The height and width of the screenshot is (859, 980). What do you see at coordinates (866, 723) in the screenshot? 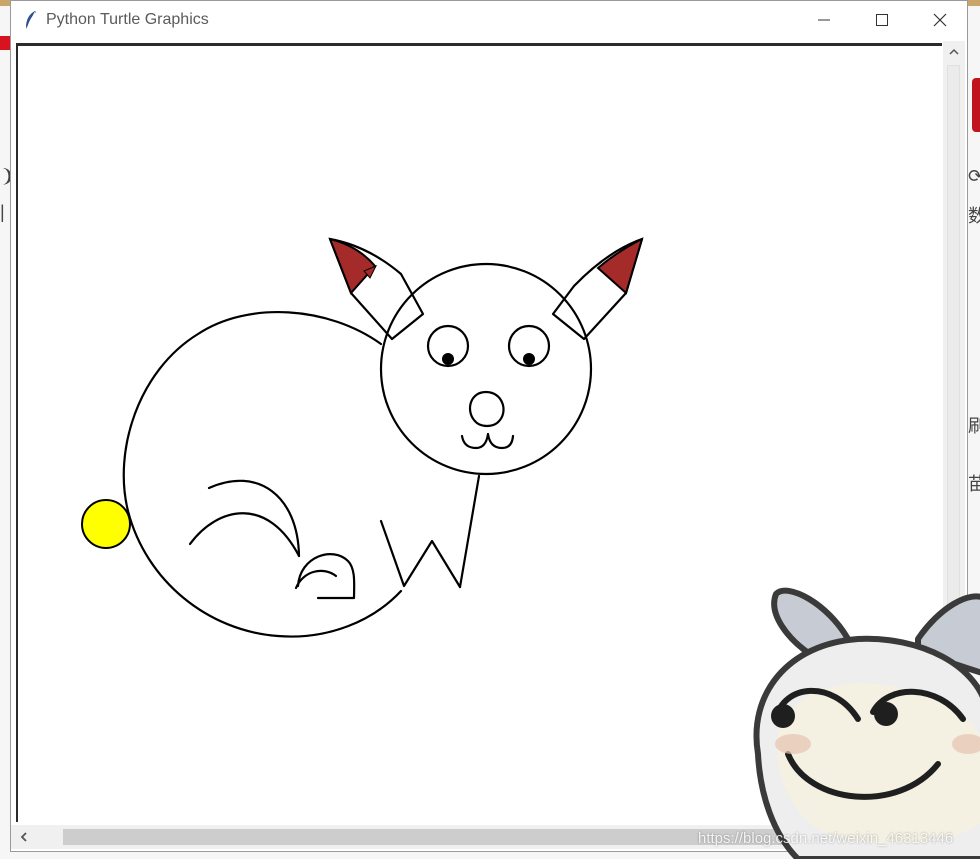
I see `rabbit-sticker` at bounding box center [866, 723].